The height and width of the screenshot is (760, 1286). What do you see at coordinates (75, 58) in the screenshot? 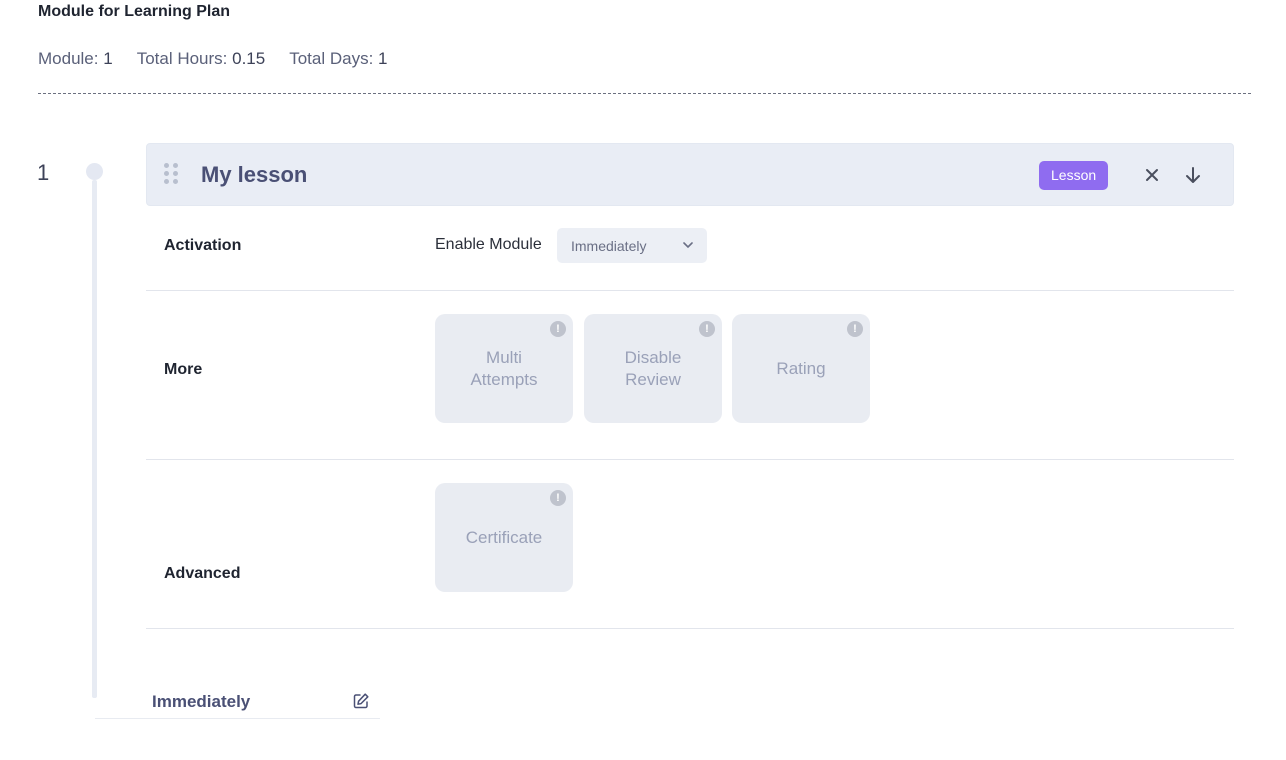
I see `stat-modules: Module: 1` at bounding box center [75, 58].